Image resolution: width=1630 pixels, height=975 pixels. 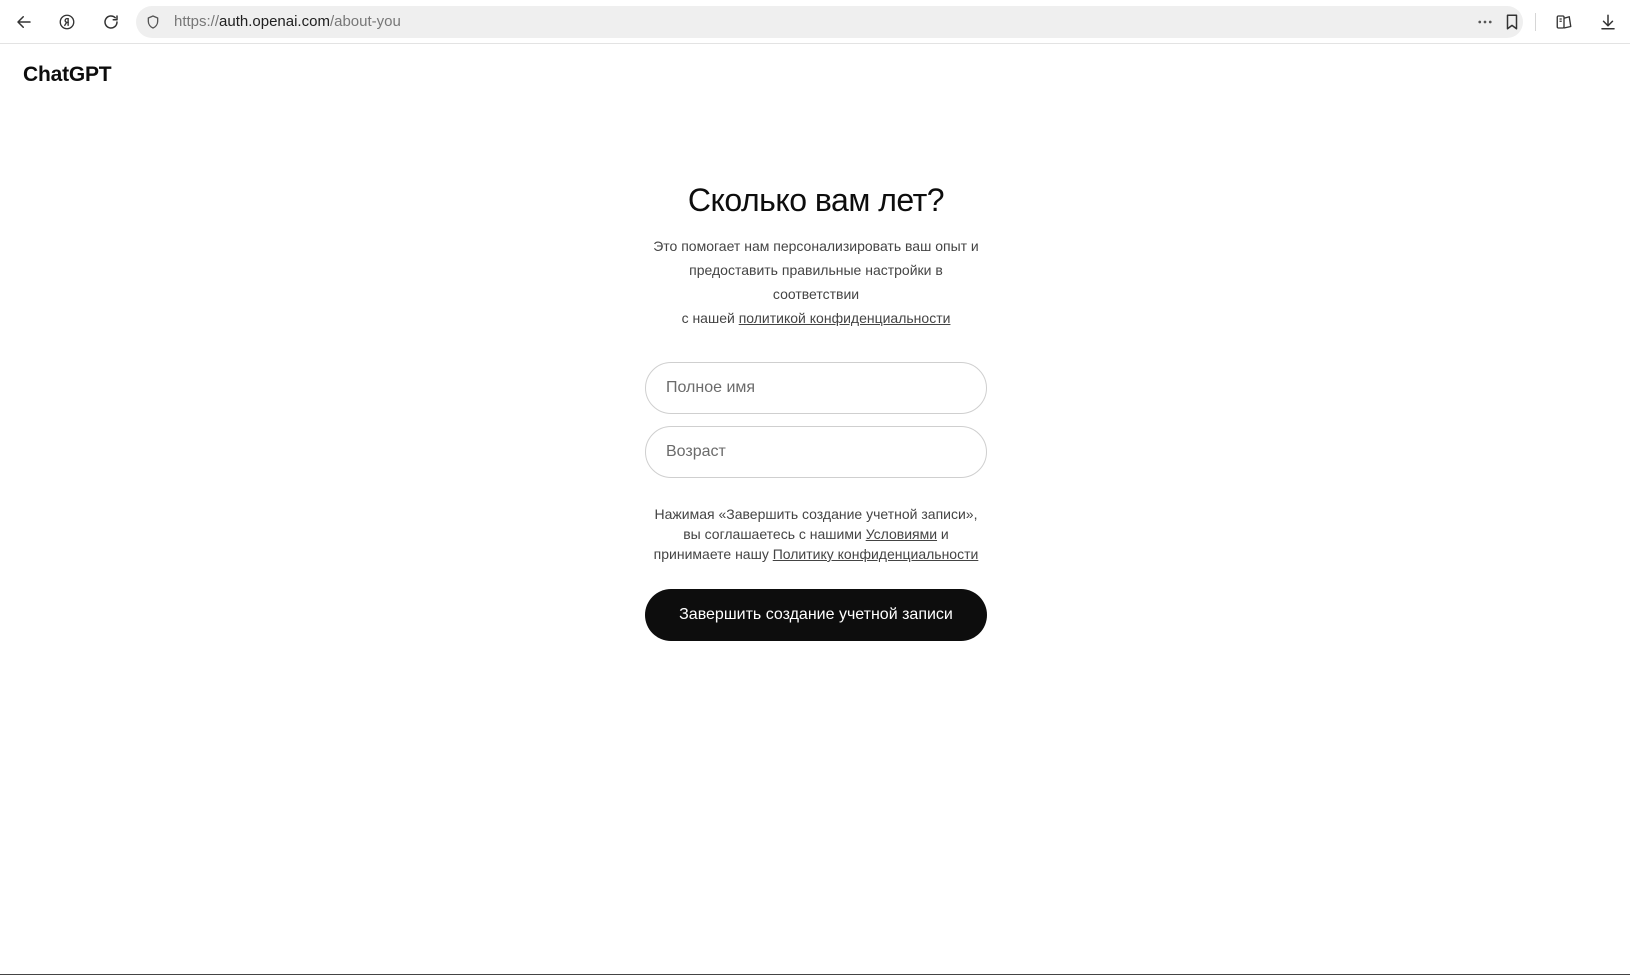 I want to click on terms-line-3: принимаете нашу, so click(x=713, y=554).